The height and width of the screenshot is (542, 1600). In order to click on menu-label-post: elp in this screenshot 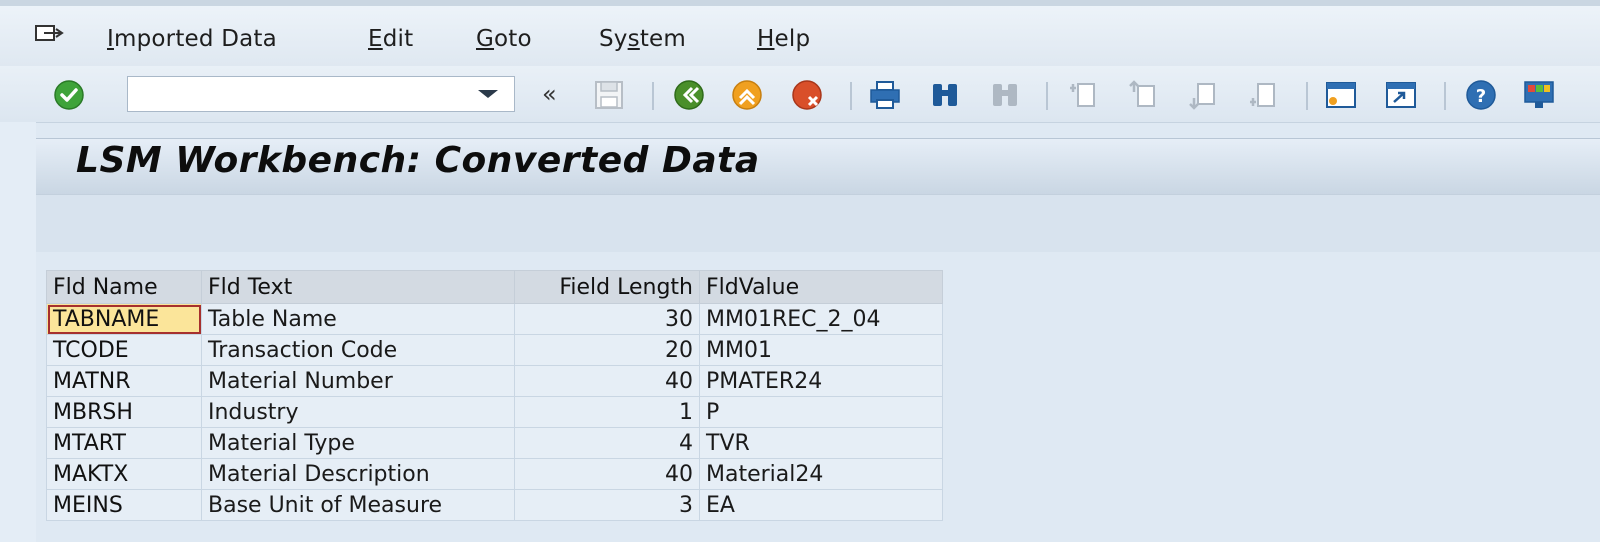, I will do `click(792, 39)`.